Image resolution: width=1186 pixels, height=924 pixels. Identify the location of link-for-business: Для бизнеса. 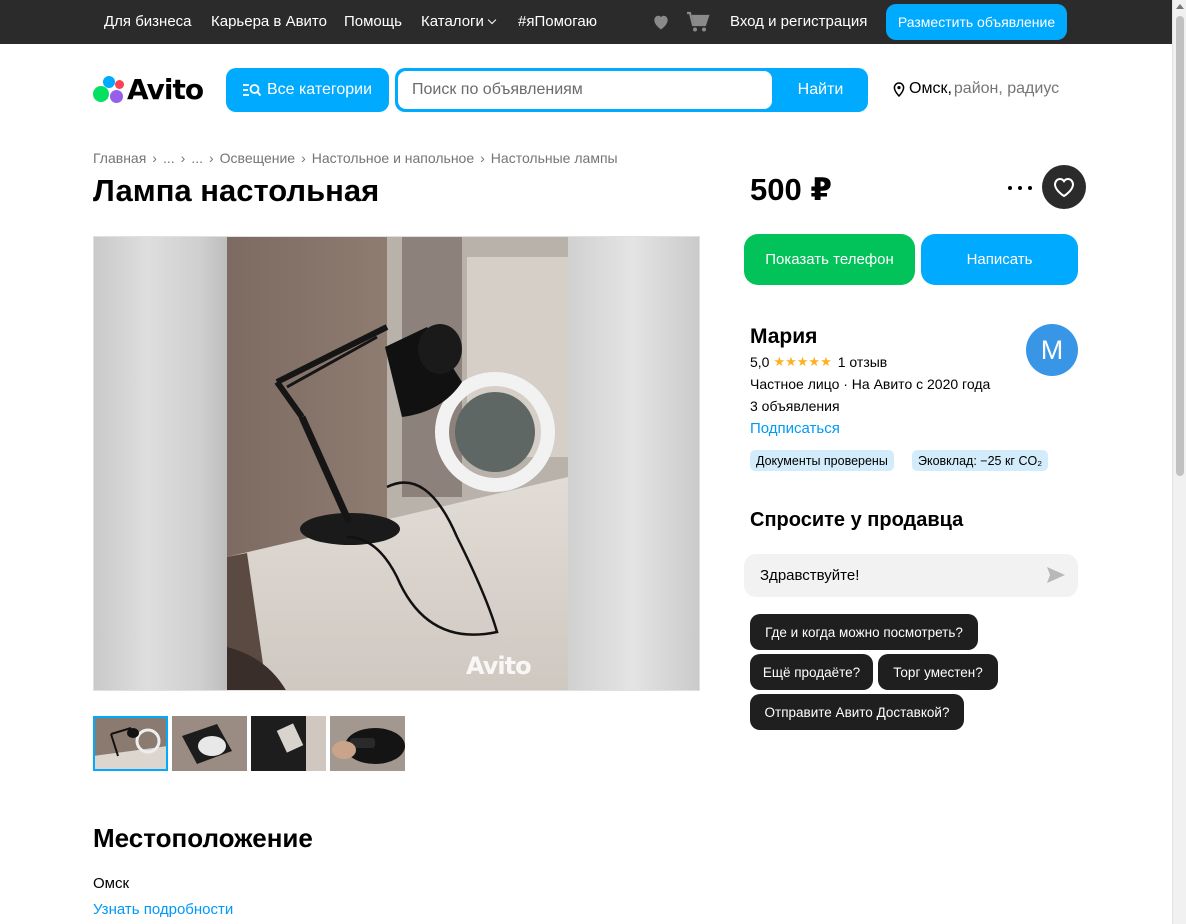
(148, 21).